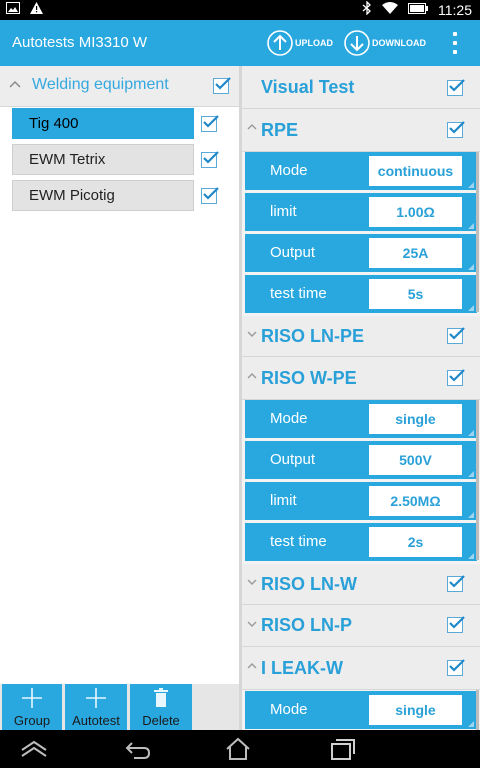 The image size is (480, 768). I want to click on device-item-ewm-tetrix: EWM Tetrix, so click(103, 159).